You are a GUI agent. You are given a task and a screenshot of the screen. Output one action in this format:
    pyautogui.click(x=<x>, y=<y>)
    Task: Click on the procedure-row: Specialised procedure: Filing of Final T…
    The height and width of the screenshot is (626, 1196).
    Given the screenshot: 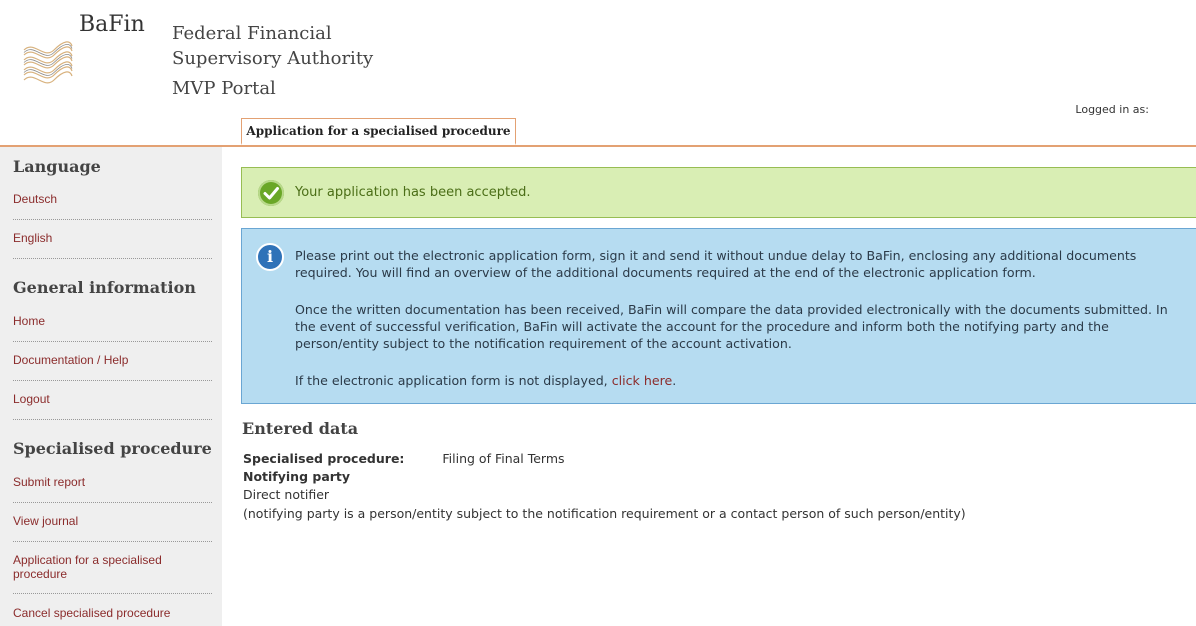 What is the action you would take?
    pyautogui.click(x=404, y=458)
    